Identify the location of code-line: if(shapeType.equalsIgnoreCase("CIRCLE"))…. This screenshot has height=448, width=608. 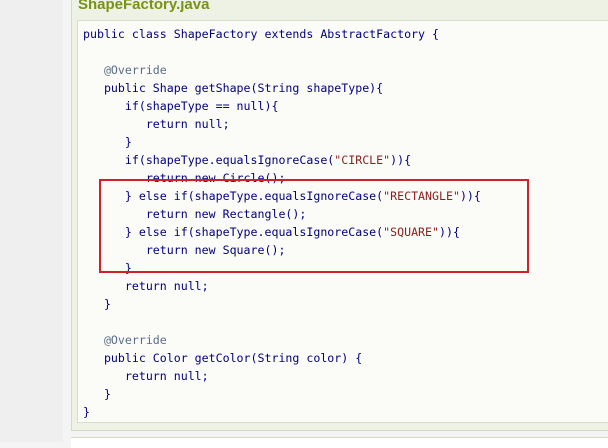
(247, 160).